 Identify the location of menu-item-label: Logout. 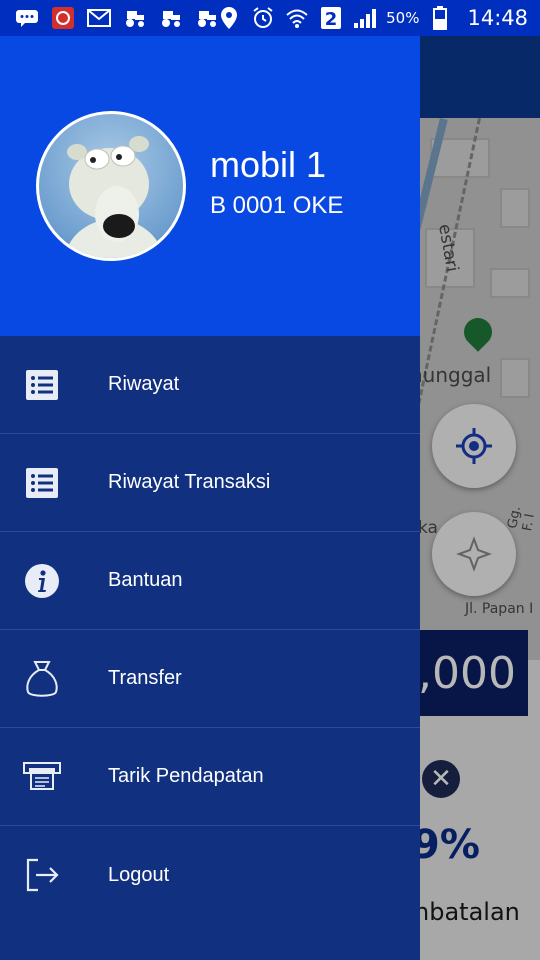
(139, 874).